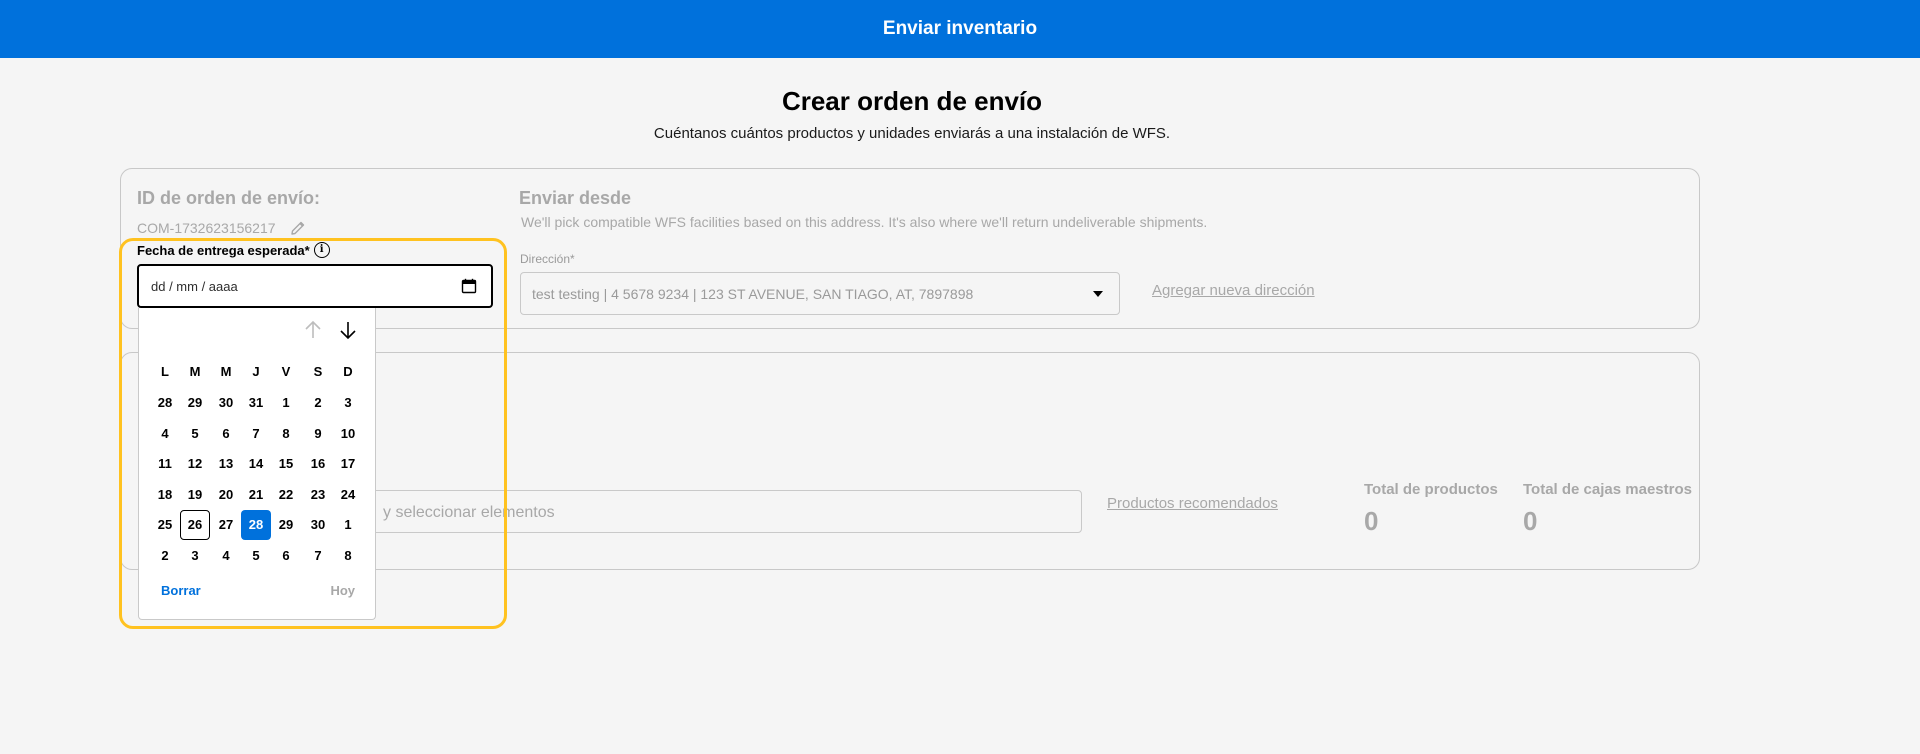  Describe the element at coordinates (229, 198) in the screenshot. I see `shipment-id-label: ID de orden de envío:` at that location.